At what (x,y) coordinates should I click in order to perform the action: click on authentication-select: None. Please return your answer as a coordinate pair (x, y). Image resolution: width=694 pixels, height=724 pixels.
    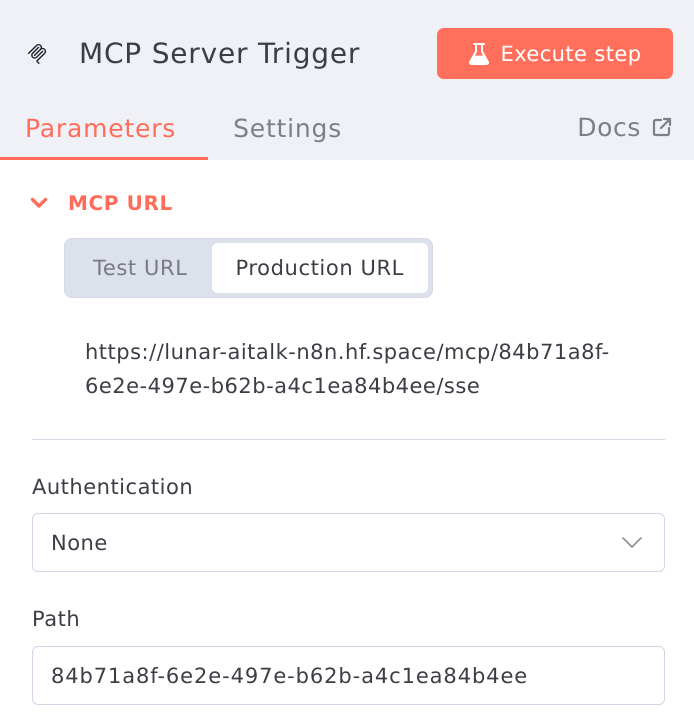
    Looking at the image, I should click on (348, 542).